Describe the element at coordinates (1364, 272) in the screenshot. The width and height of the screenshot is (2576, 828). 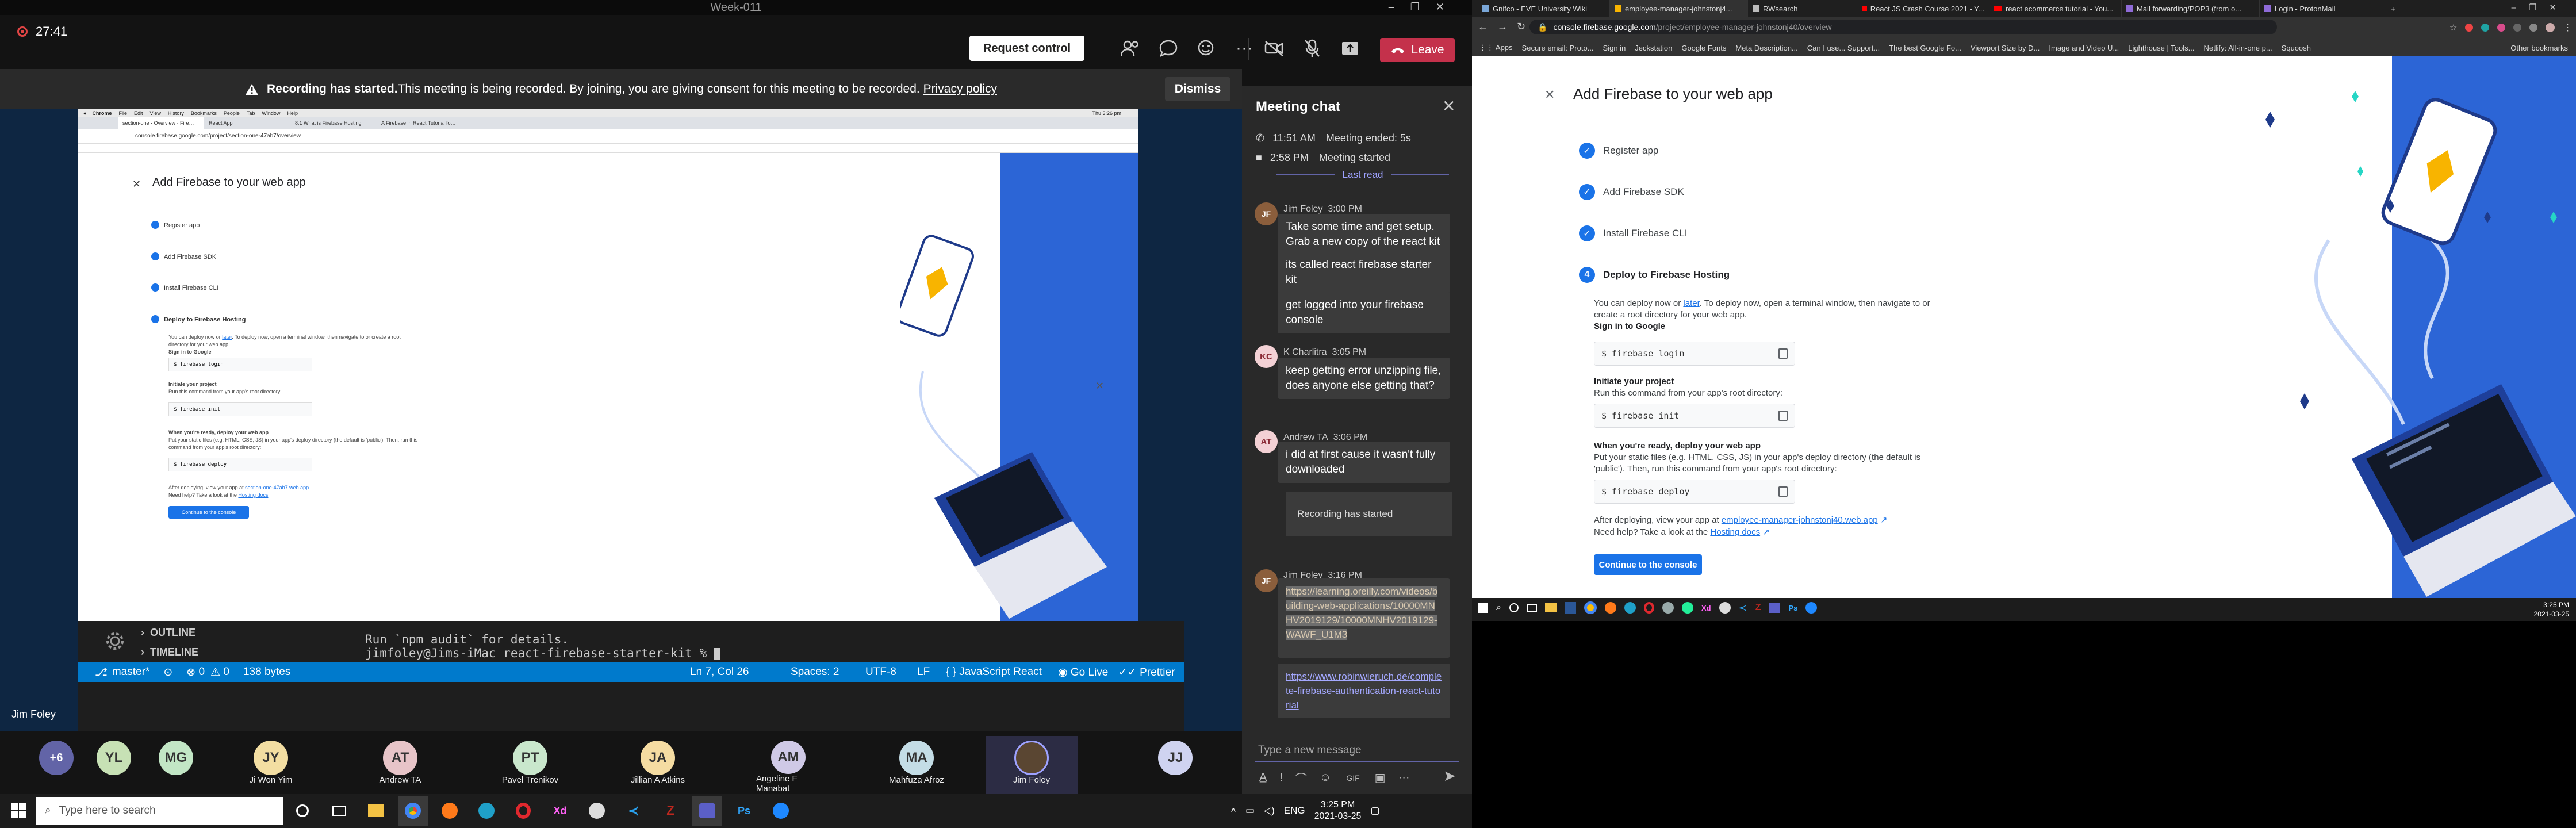
I see `chat-message: its called react firebase starter kit` at that location.